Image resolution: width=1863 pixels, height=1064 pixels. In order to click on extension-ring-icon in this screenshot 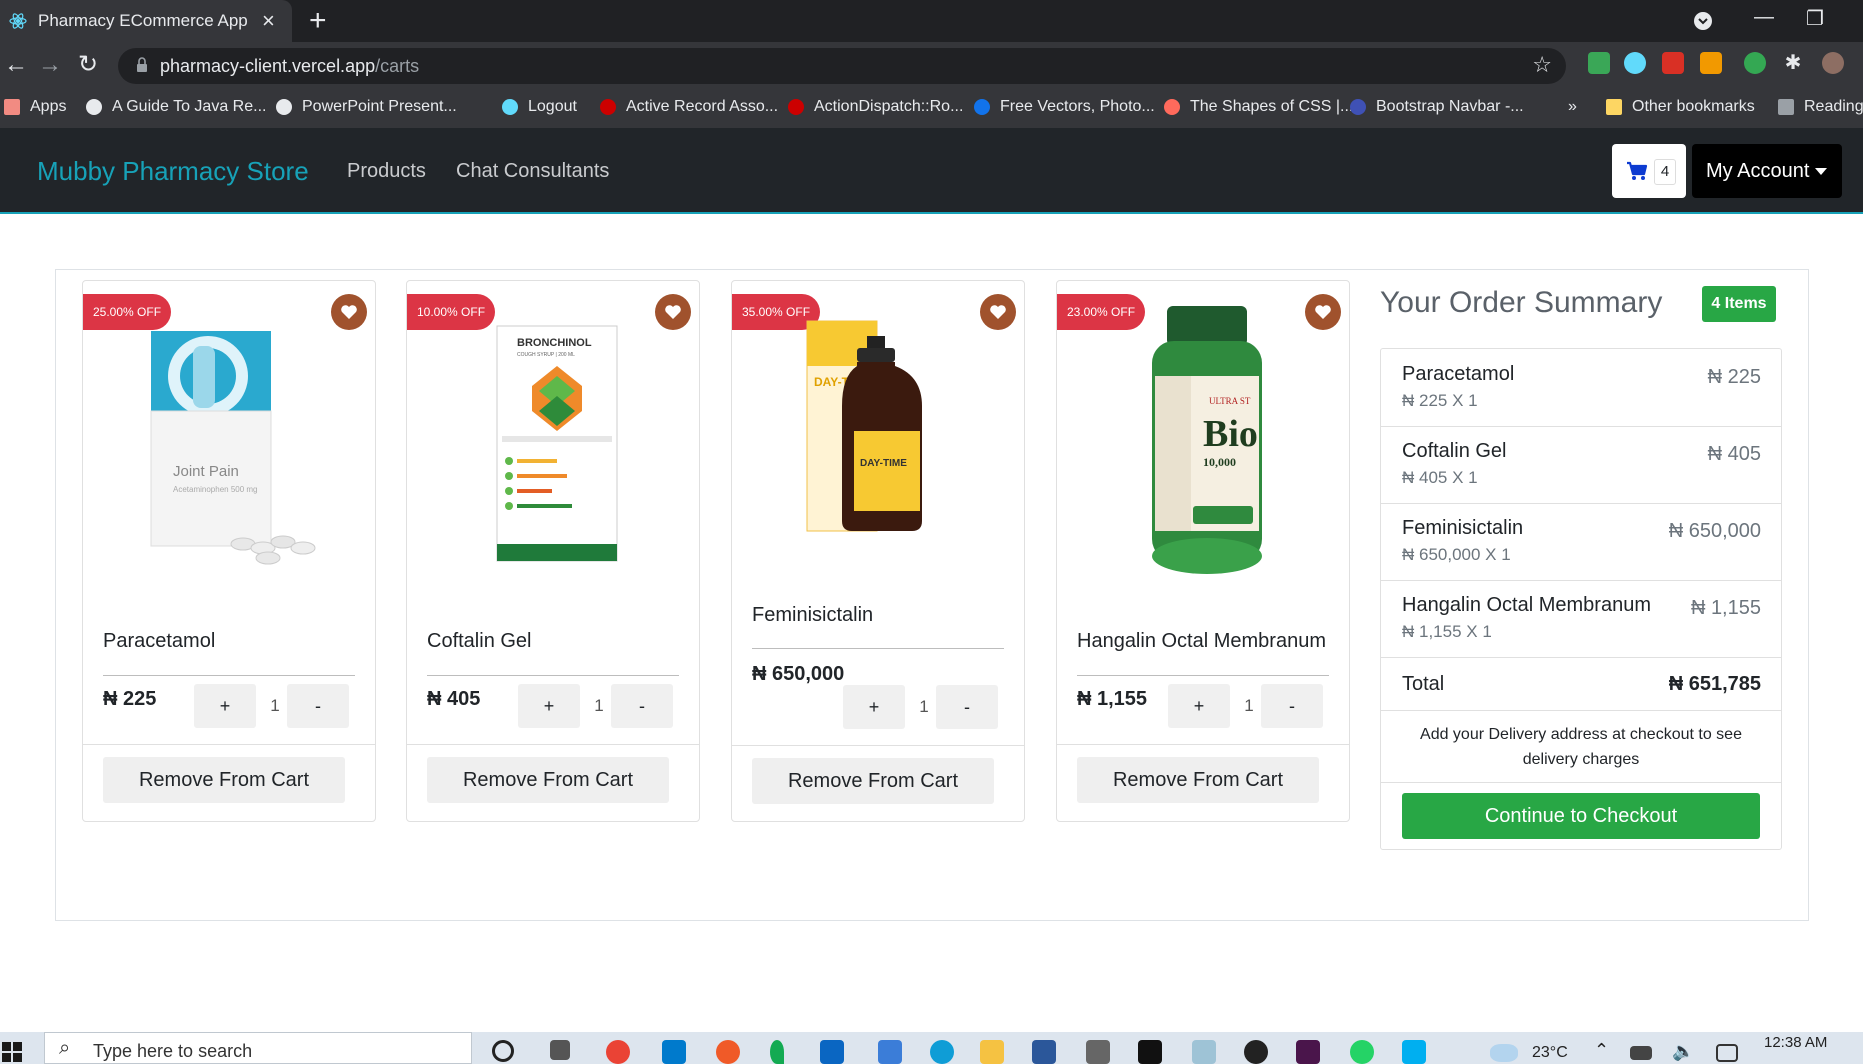, I will do `click(1755, 63)`.